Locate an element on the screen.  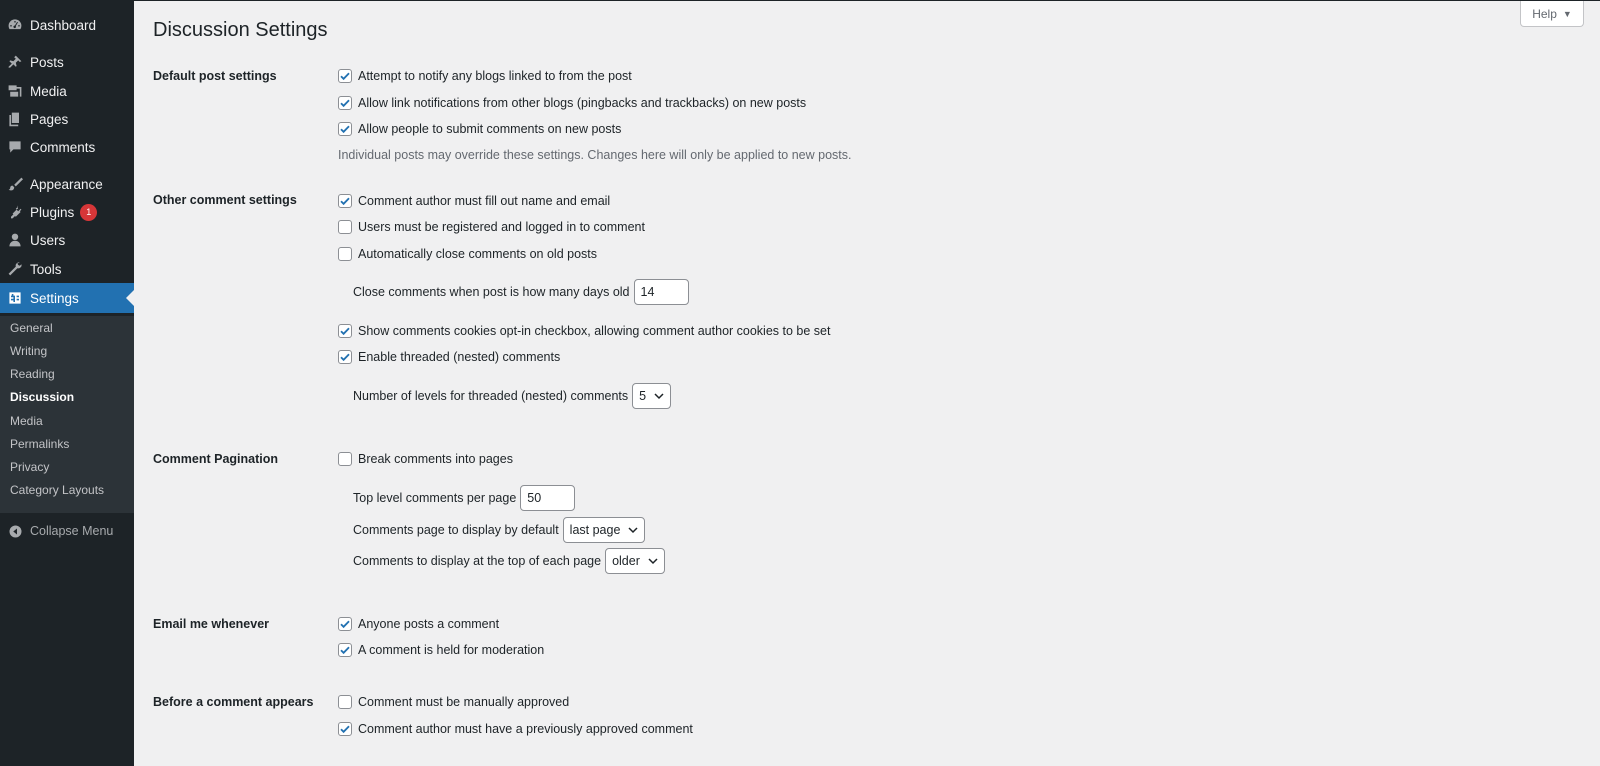
wrench-icon is located at coordinates (15, 269).